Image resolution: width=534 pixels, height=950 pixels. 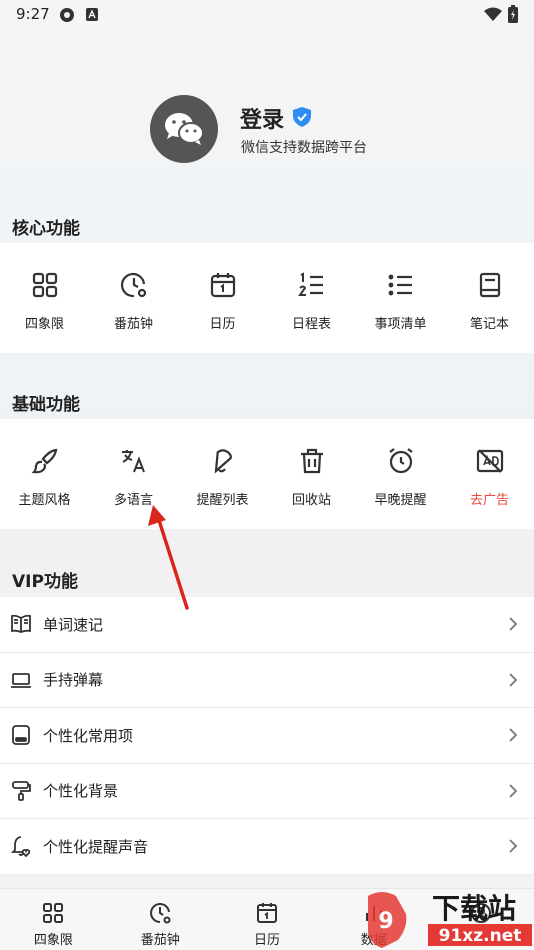 What do you see at coordinates (20, 847) in the screenshot?
I see `bell-heart-icon` at bounding box center [20, 847].